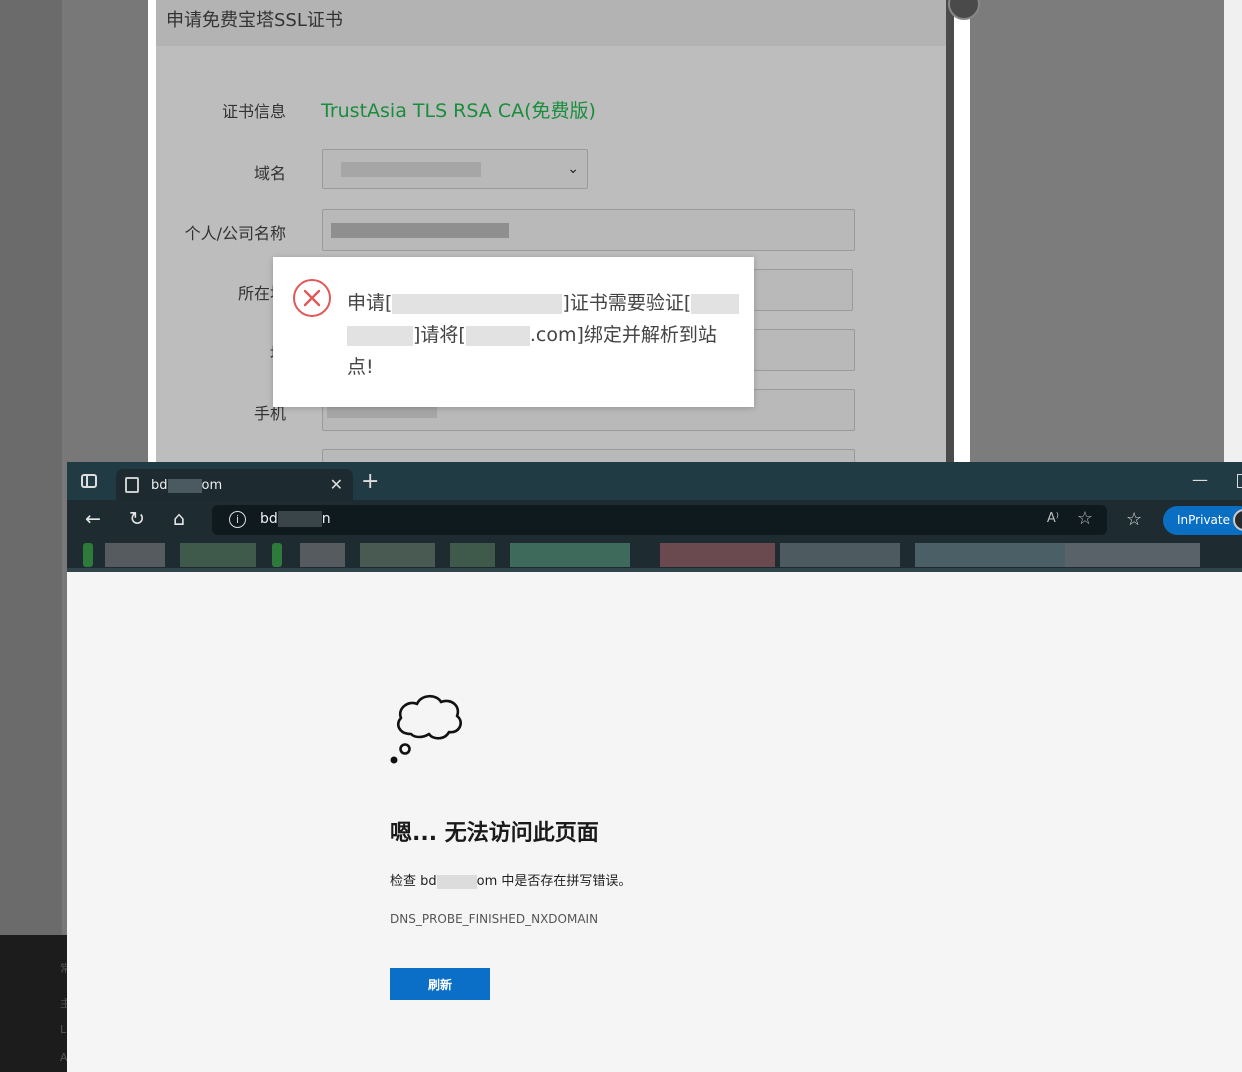 The width and height of the screenshot is (1242, 1072). What do you see at coordinates (35, 1003) in the screenshot?
I see `background-footer: 常 主 L A` at bounding box center [35, 1003].